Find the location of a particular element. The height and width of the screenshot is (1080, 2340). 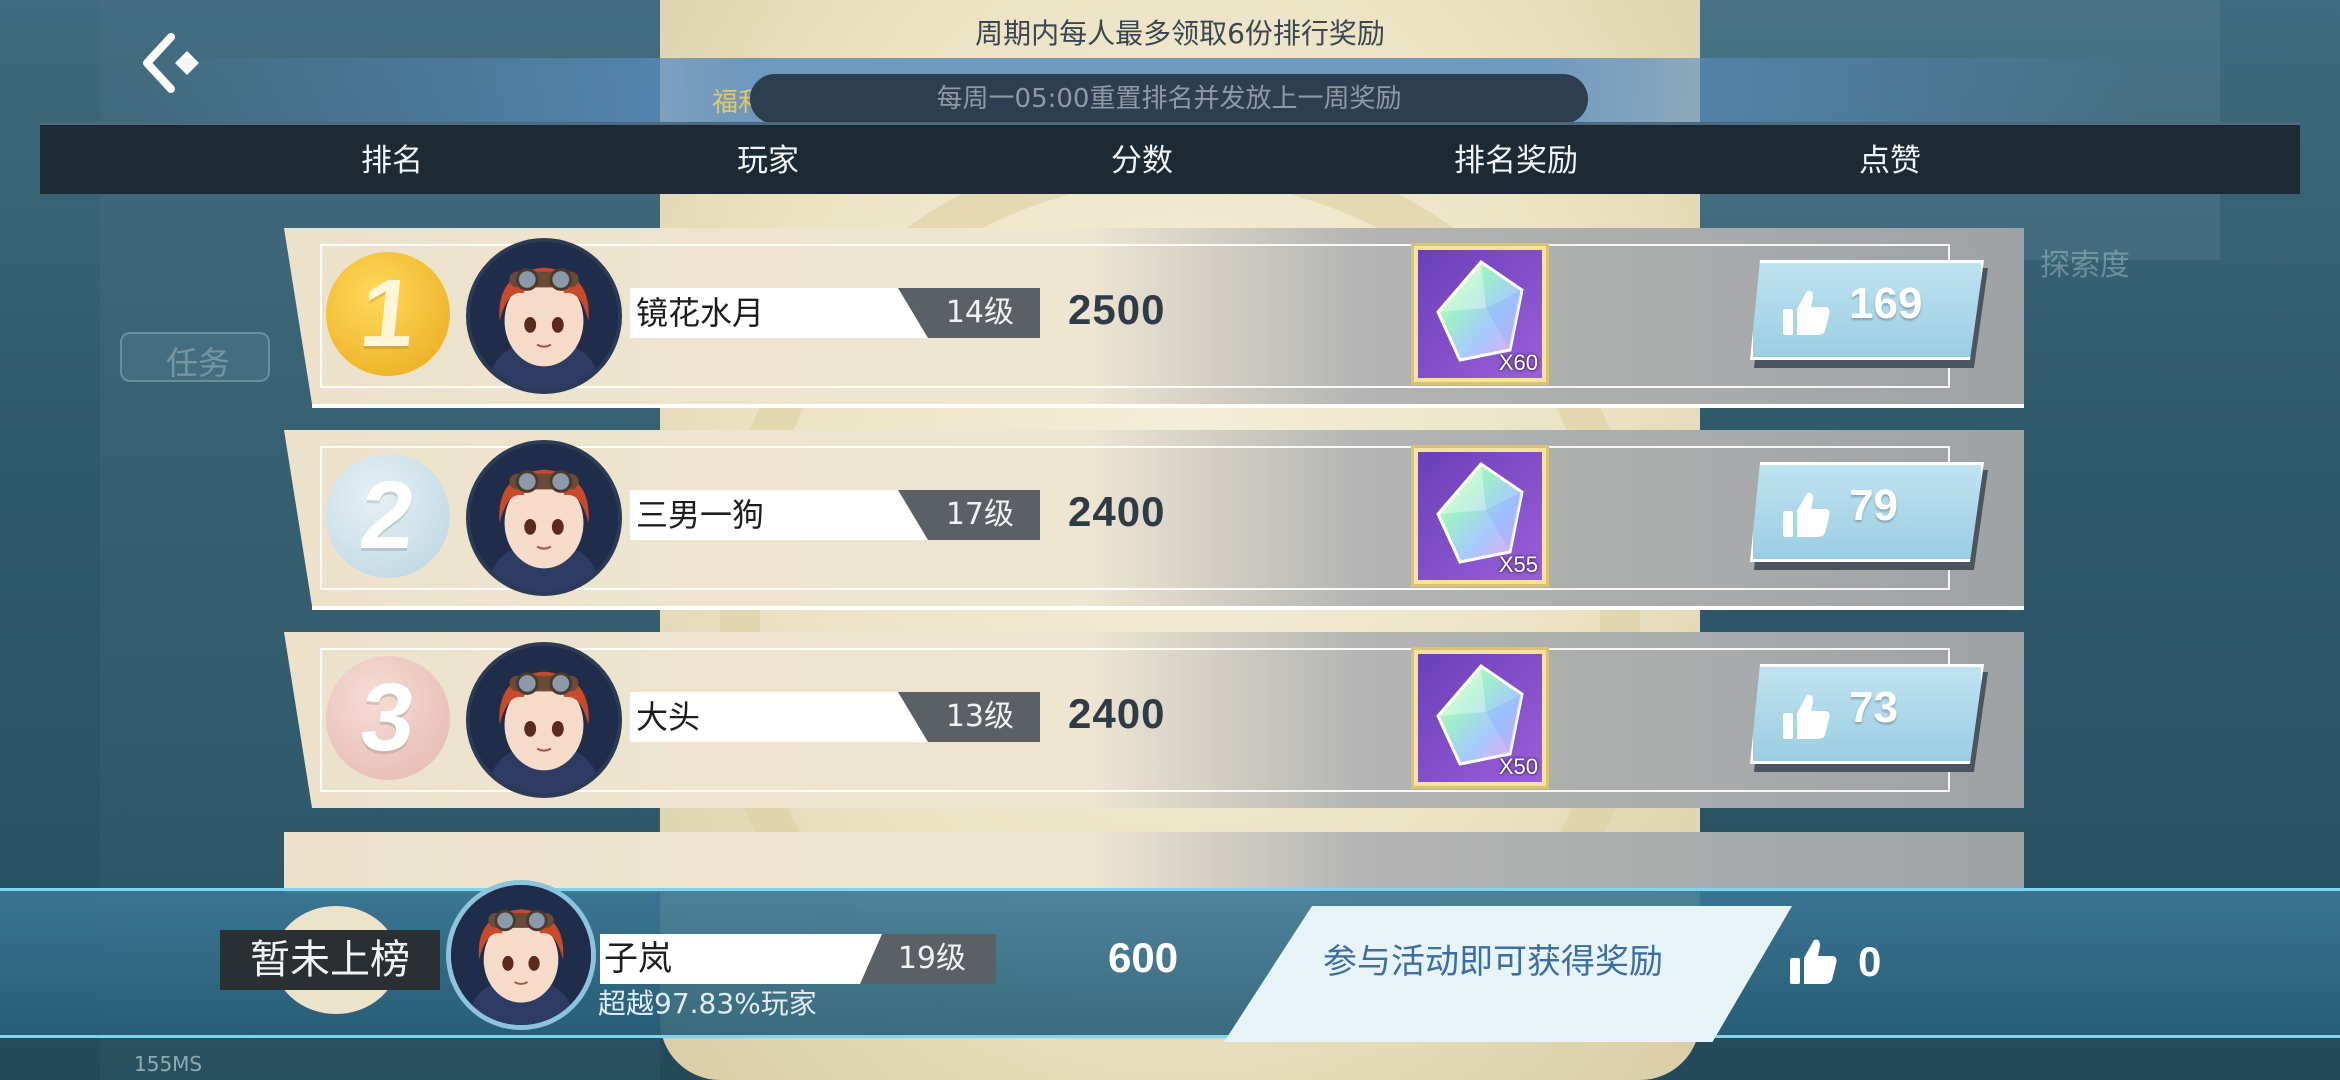

like-button: 169 is located at coordinates (1867, 310).